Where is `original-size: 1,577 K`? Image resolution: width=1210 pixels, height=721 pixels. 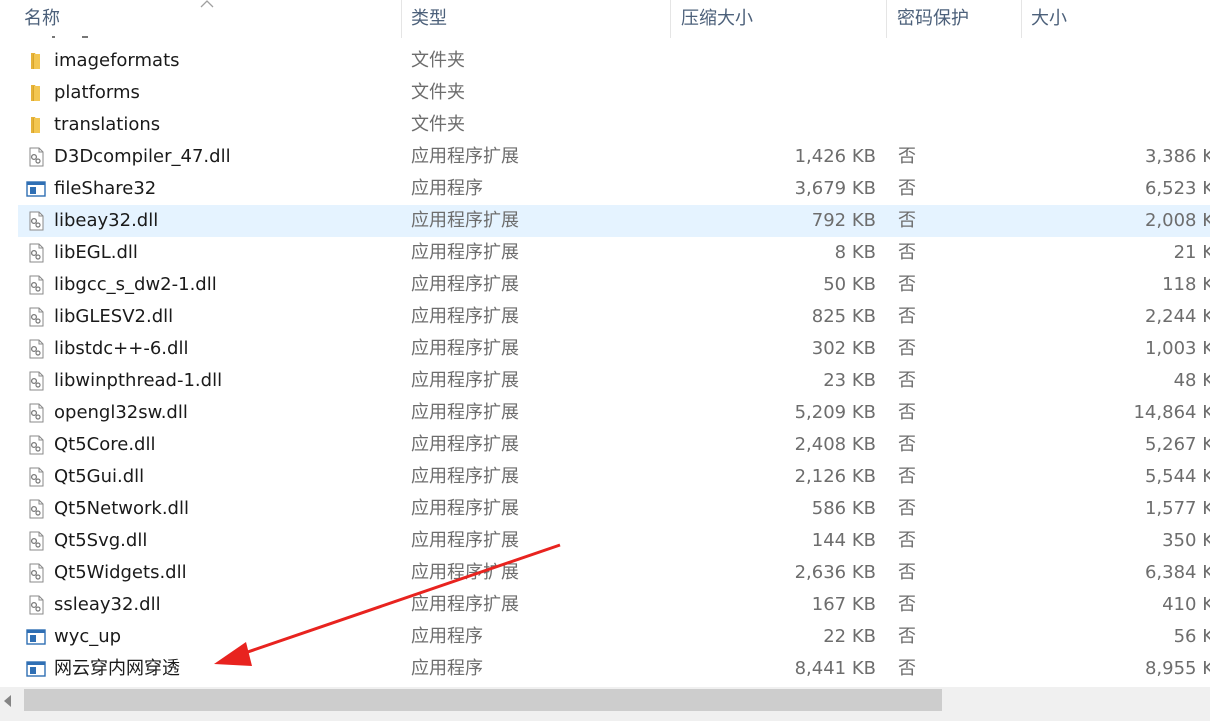 original-size: 1,577 K is located at coordinates (1177, 508).